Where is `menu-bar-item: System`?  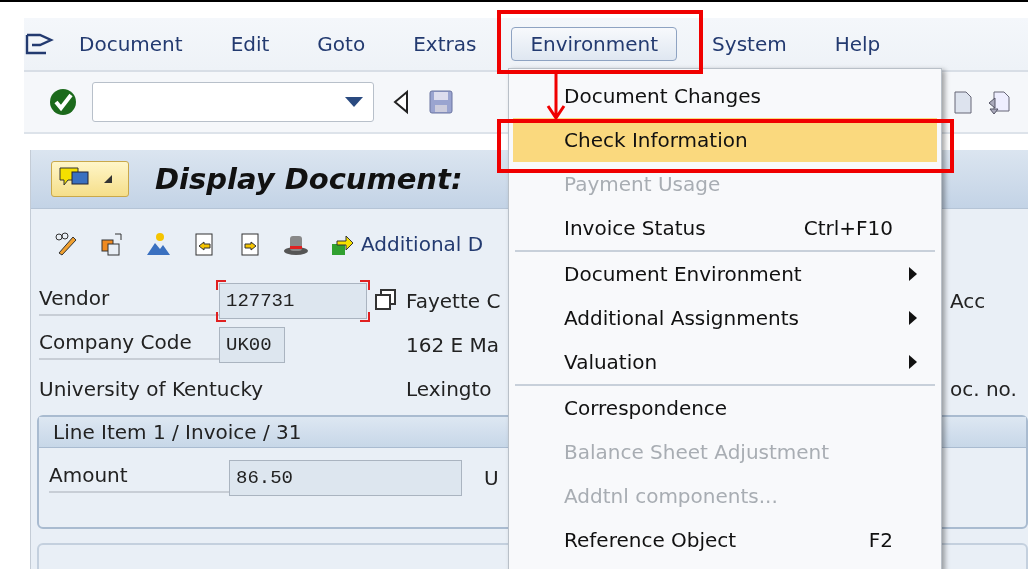 menu-bar-item: System is located at coordinates (749, 44).